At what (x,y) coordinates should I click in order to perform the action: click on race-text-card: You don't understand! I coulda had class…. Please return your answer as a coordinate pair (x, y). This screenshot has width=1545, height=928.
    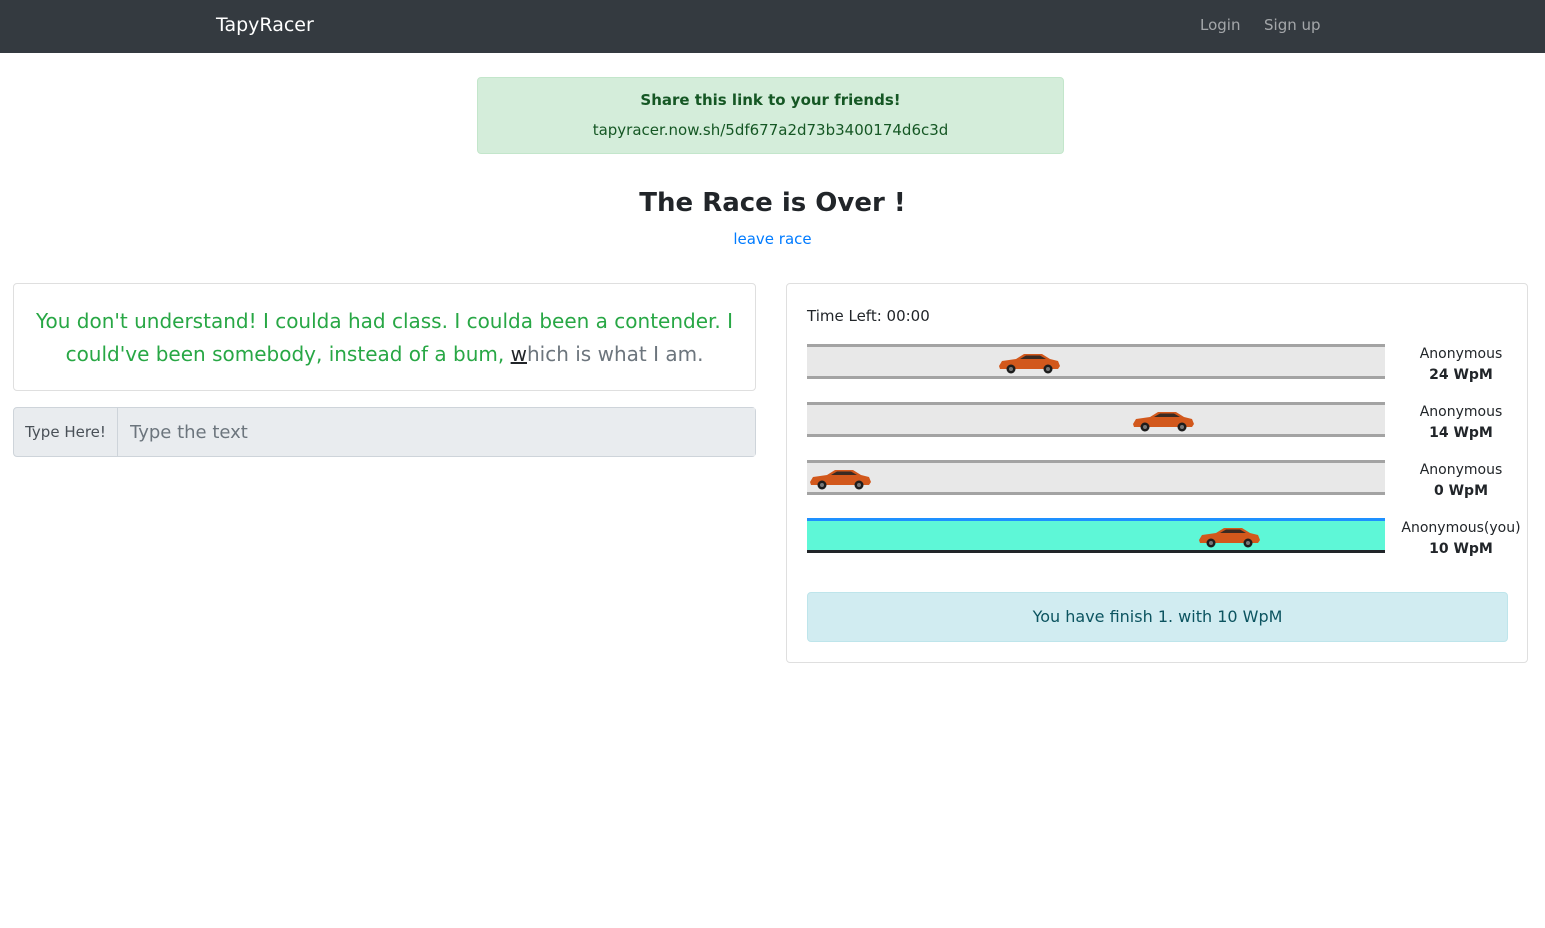
    Looking at the image, I should click on (384, 337).